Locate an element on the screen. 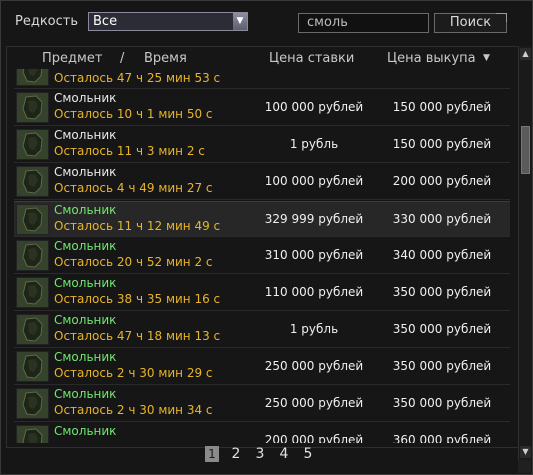 The width and height of the screenshot is (533, 475). time-remaining: Осталось 2 ч 30 мин 34 с is located at coordinates (133, 410).